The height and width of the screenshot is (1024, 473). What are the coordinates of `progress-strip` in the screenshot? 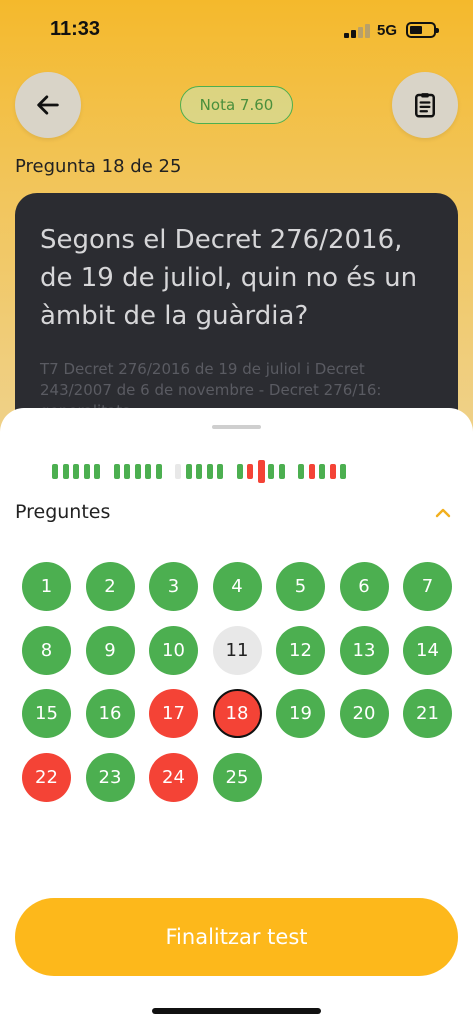 It's located at (237, 472).